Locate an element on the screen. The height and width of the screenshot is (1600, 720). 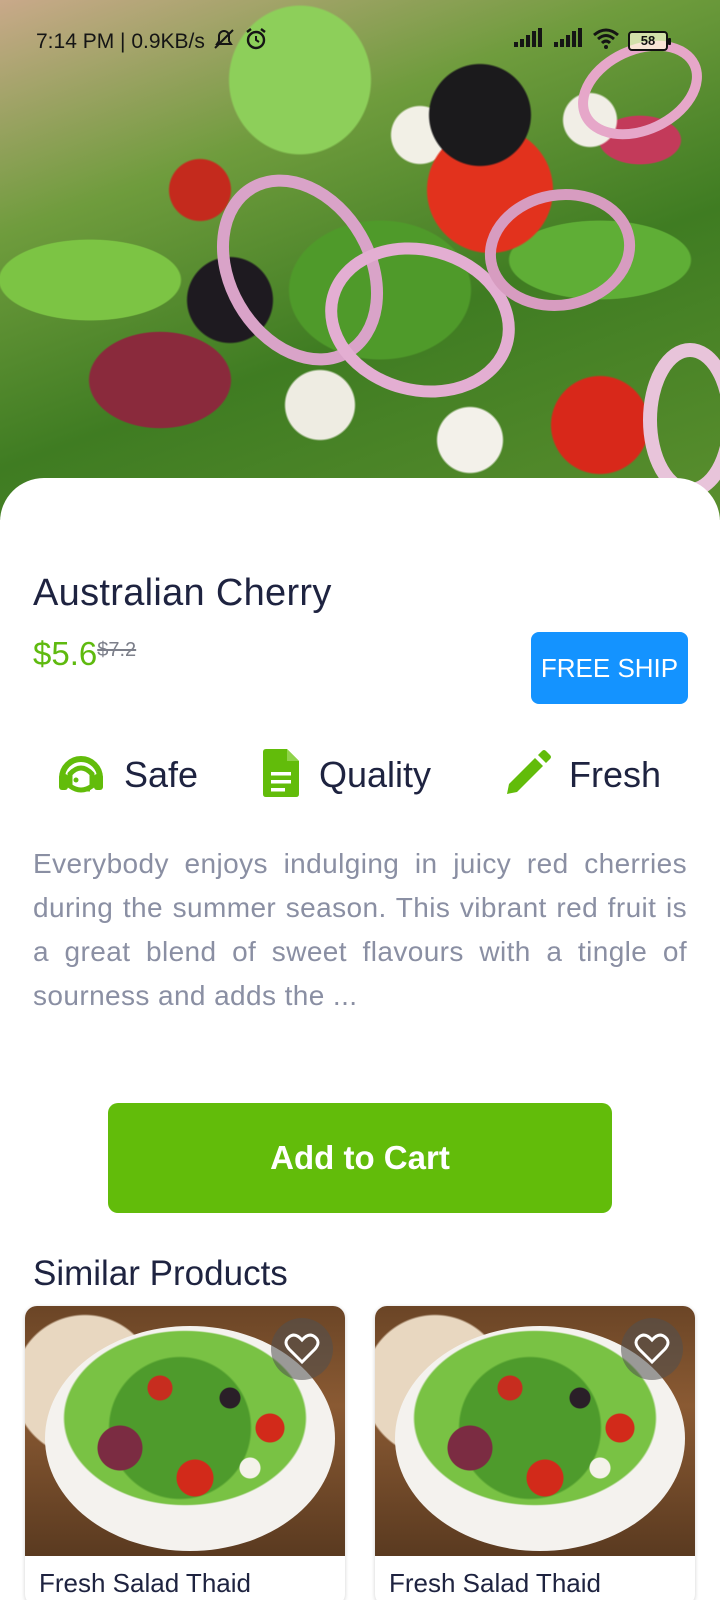
headset-icon is located at coordinates (81, 775).